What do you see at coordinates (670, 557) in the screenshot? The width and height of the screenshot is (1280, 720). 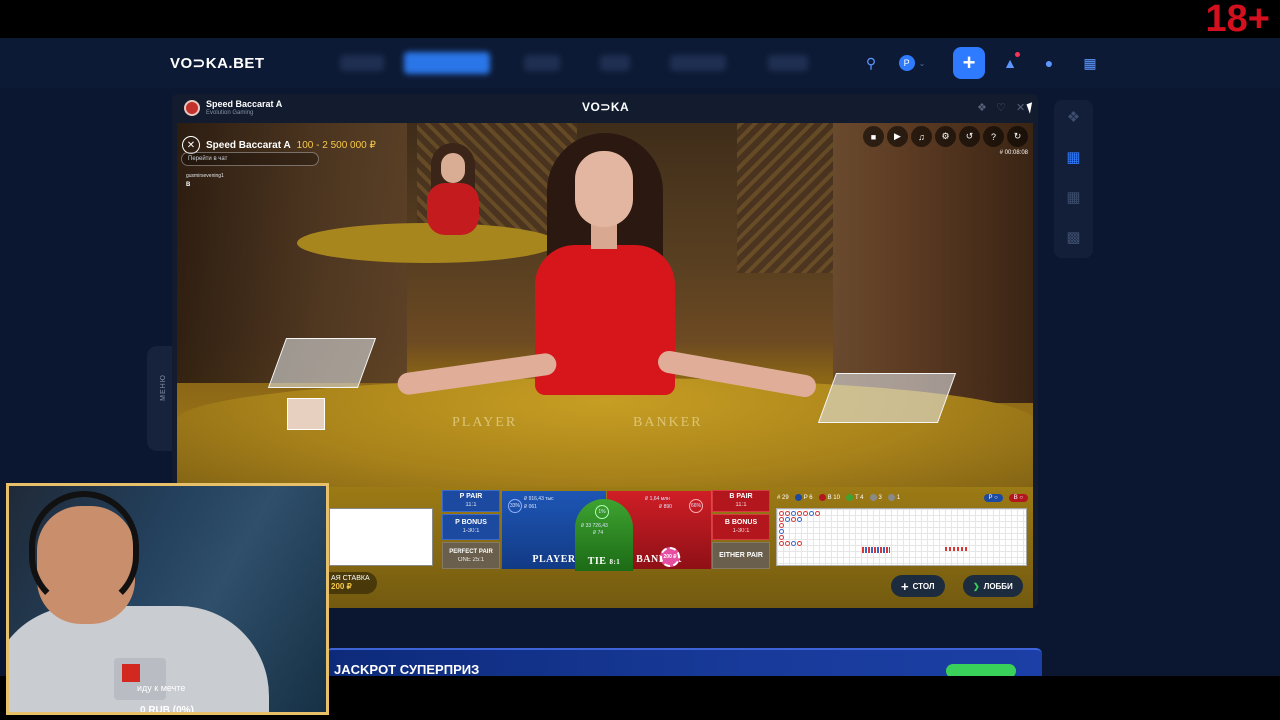 I see `bet-chip: 200 ₽` at bounding box center [670, 557].